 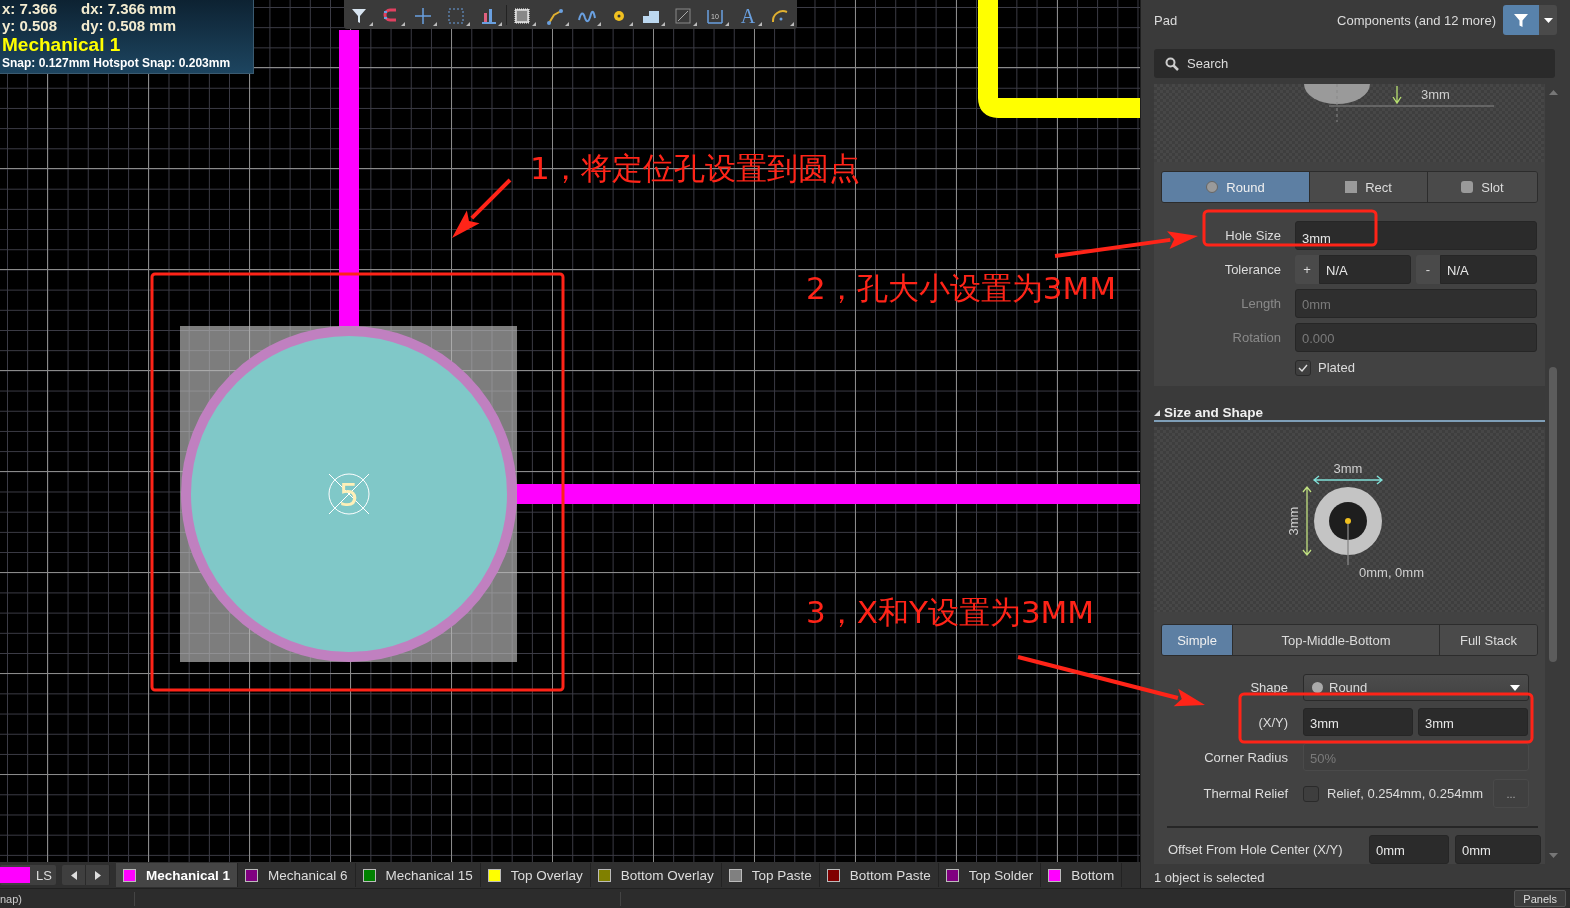 What do you see at coordinates (482, 208) in the screenshot?
I see `arrow` at bounding box center [482, 208].